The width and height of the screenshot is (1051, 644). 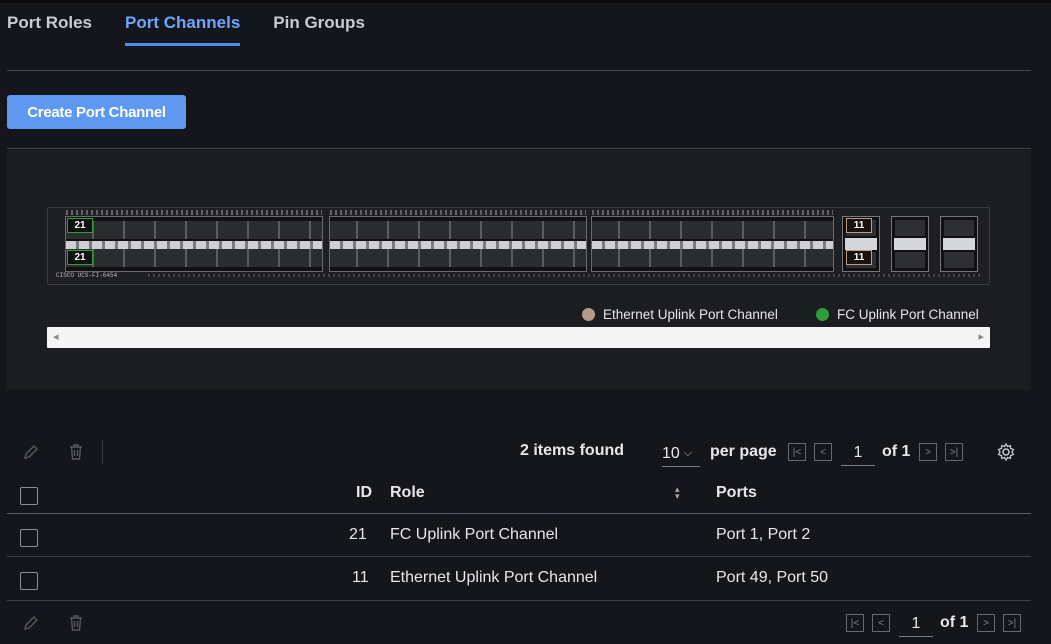 I want to click on gear-icon, so click(x=1006, y=452).